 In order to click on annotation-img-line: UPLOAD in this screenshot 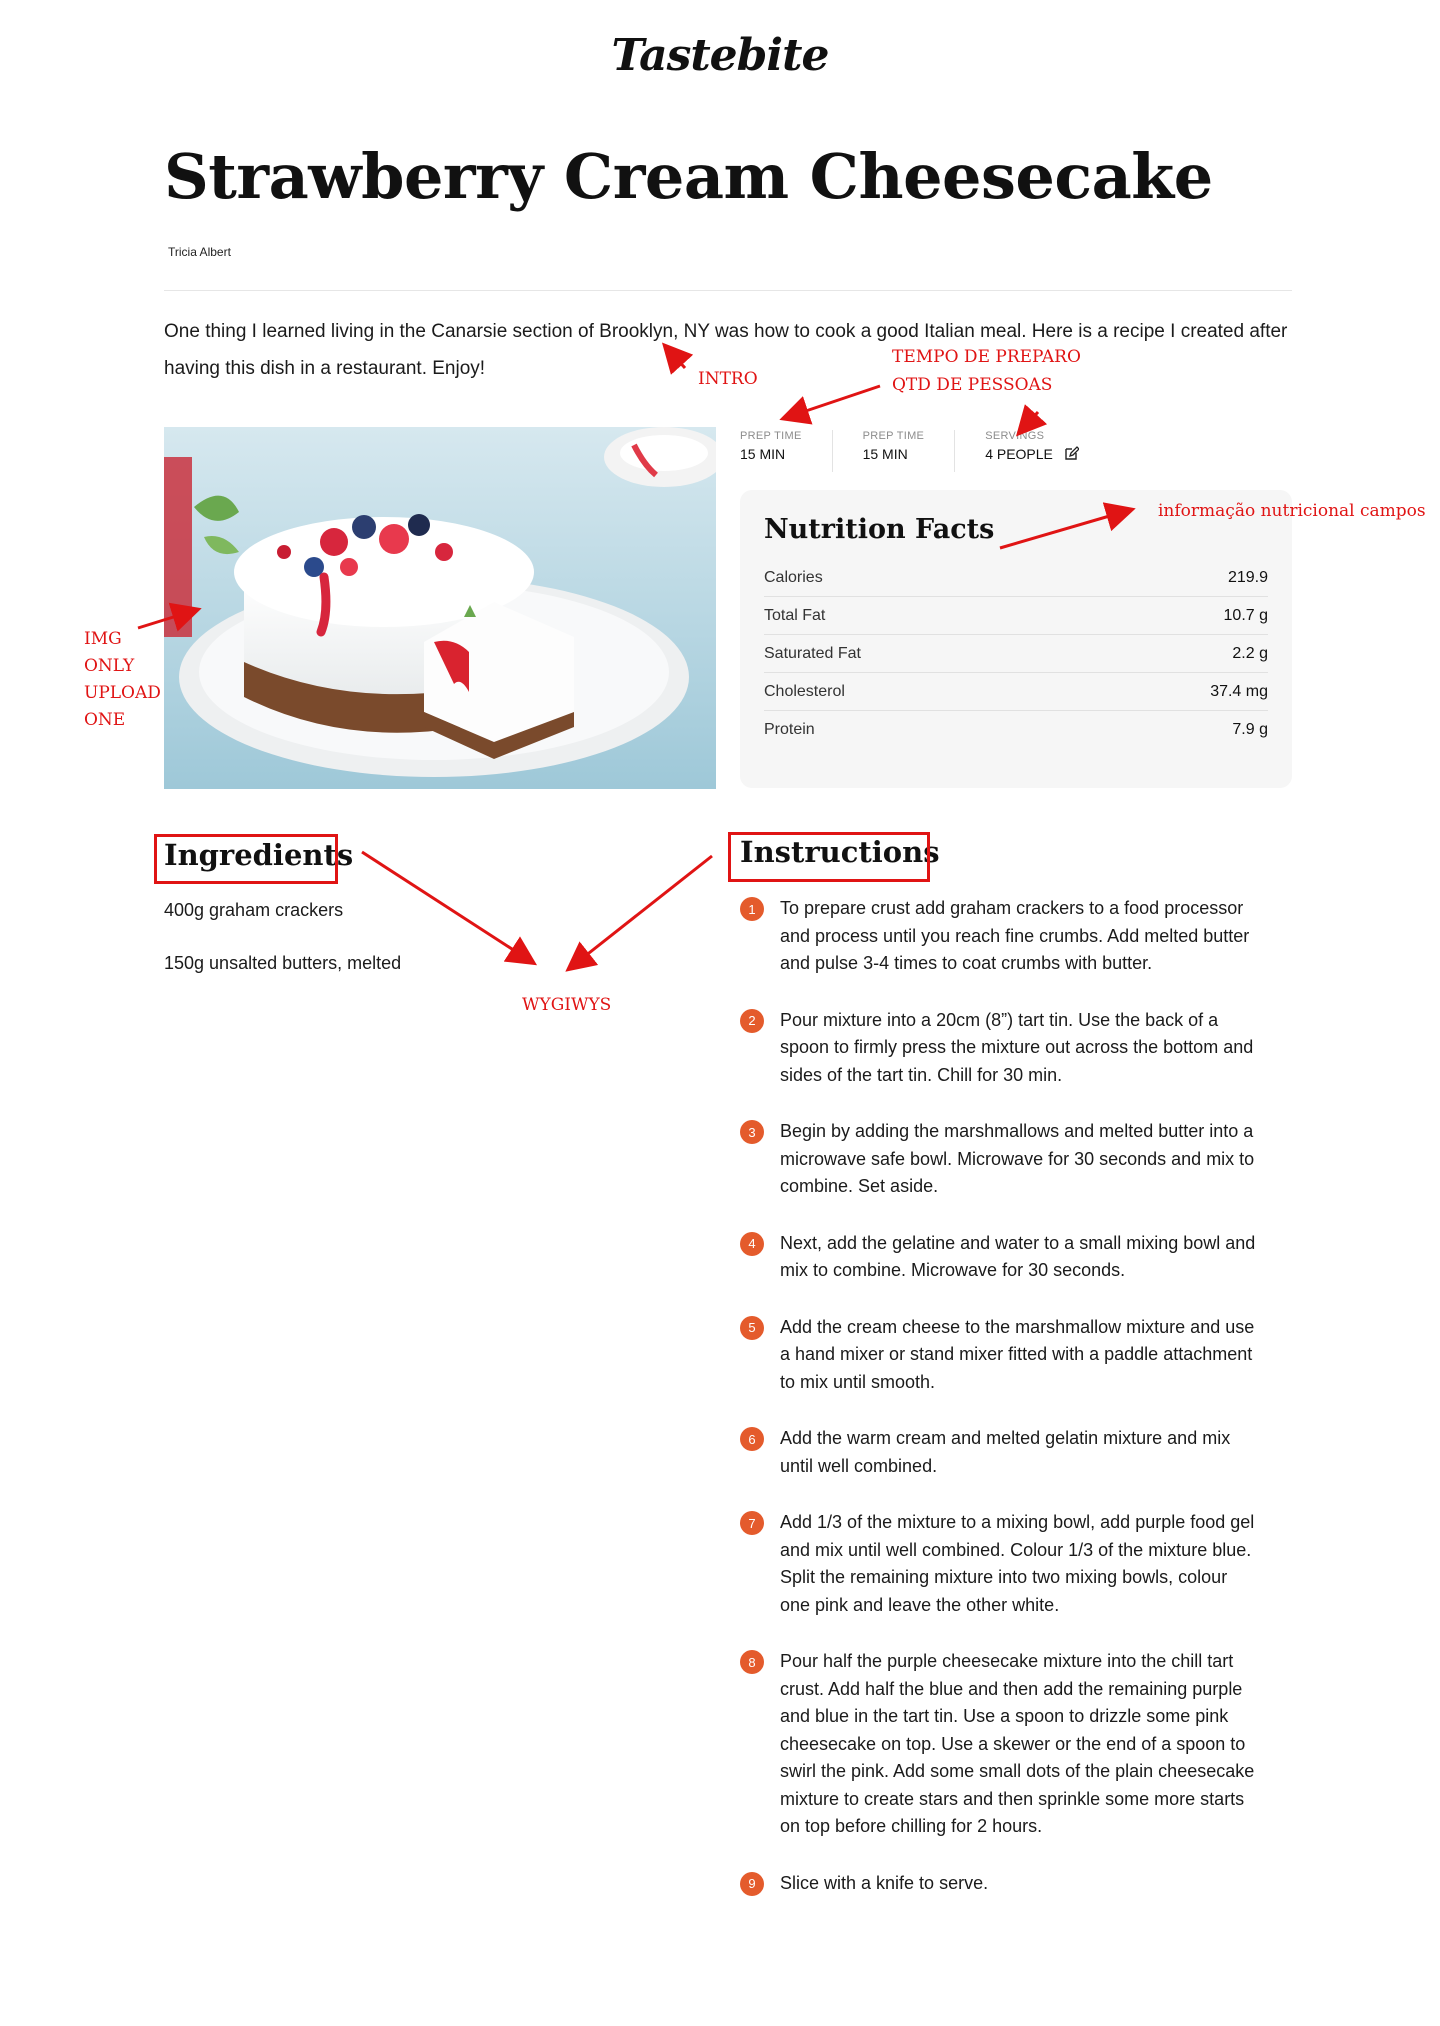, I will do `click(122, 693)`.